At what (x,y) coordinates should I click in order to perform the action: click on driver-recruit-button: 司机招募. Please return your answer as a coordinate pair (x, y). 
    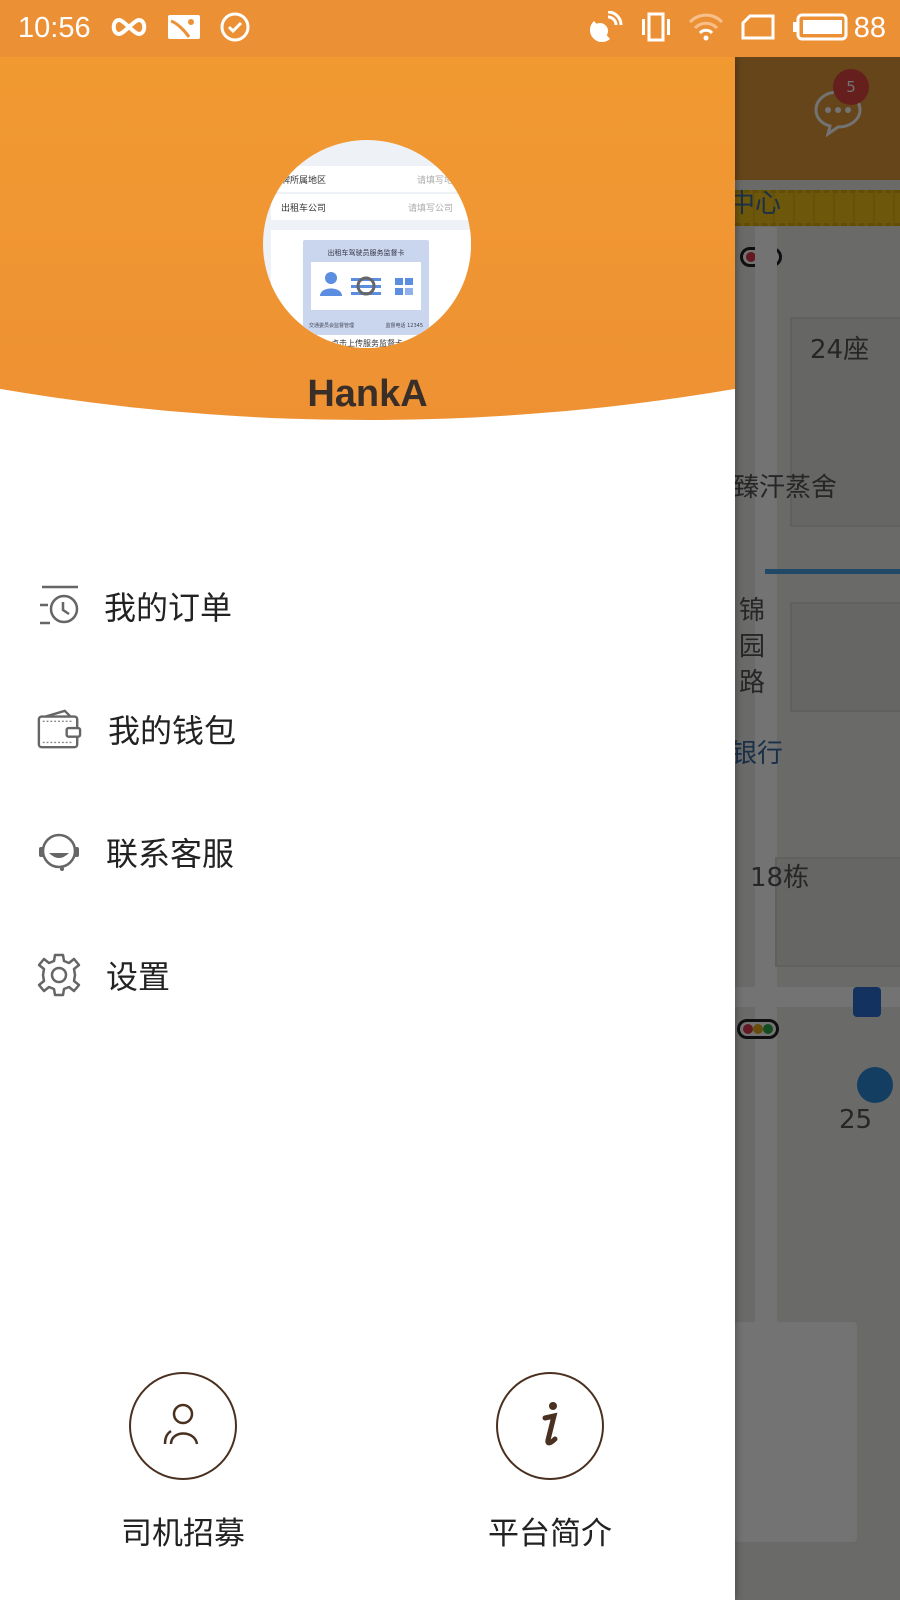
    Looking at the image, I should click on (183, 1462).